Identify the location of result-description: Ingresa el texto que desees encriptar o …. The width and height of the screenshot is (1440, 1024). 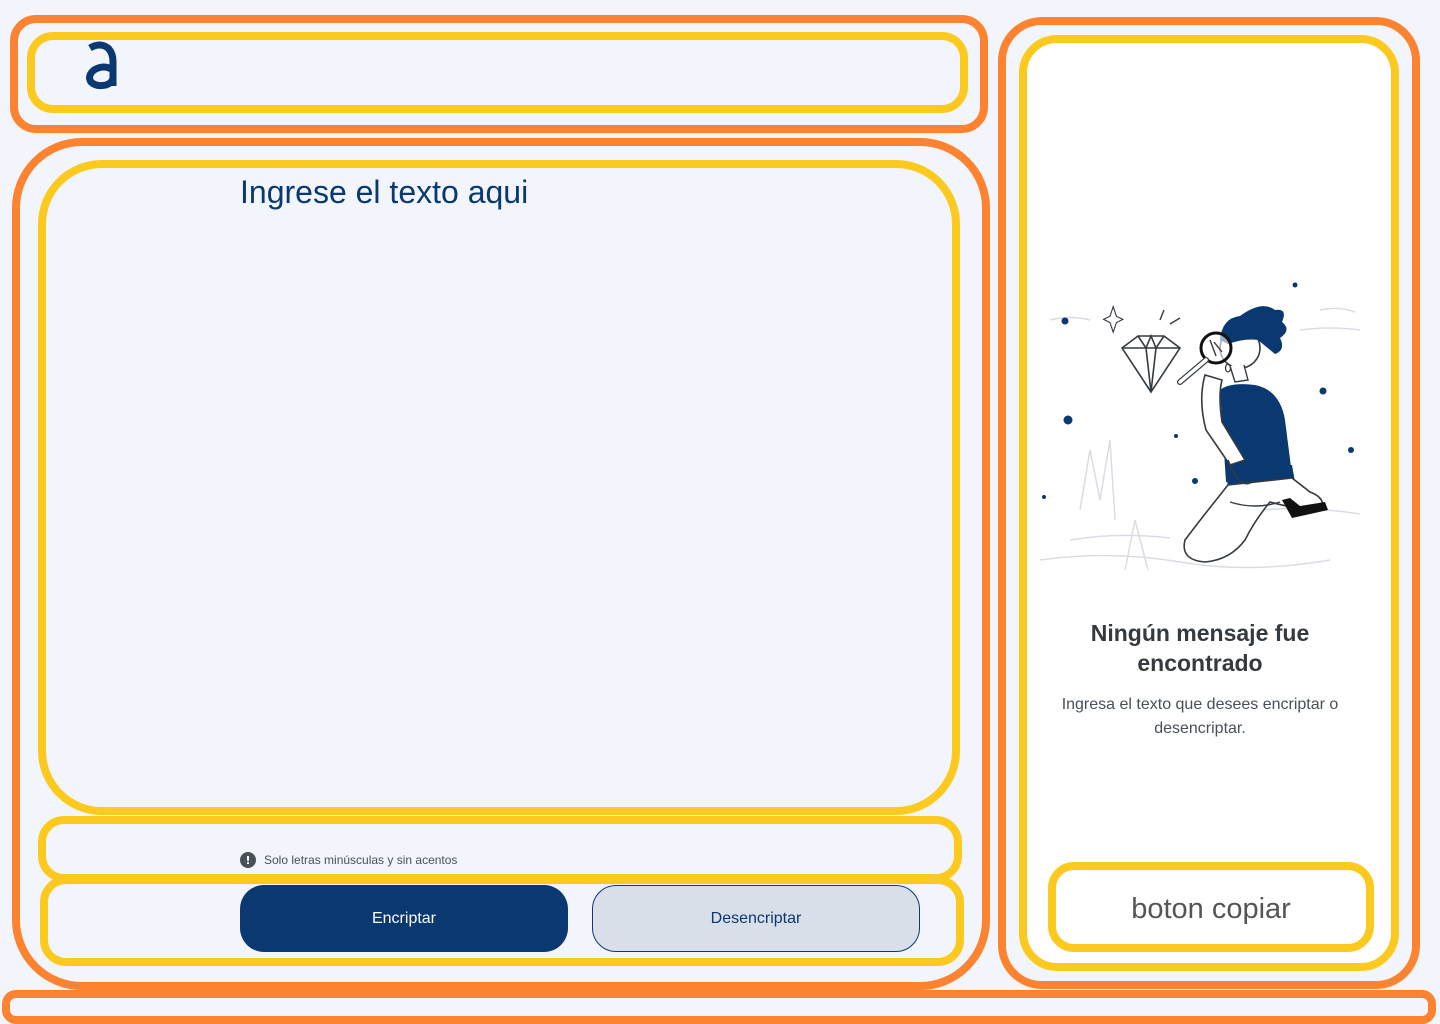
(1200, 716).